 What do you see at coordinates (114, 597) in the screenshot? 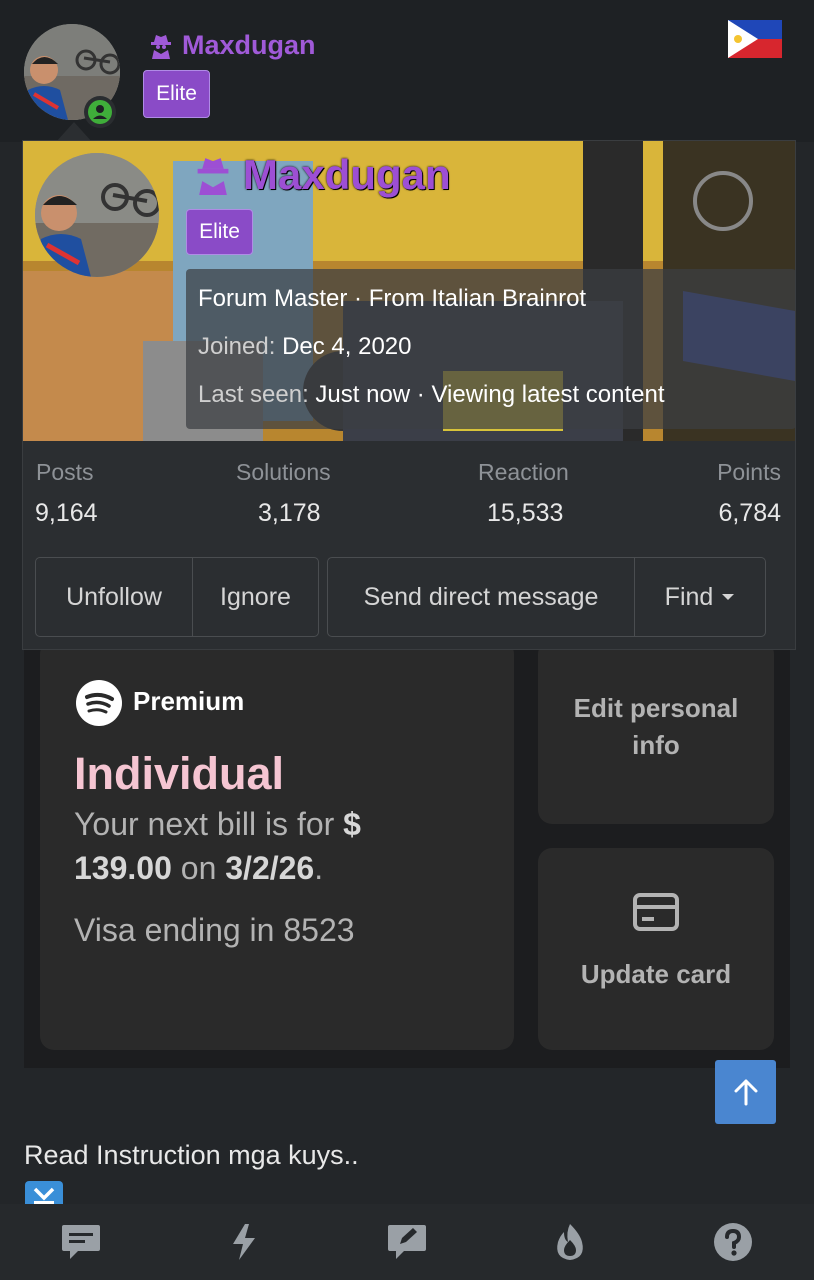
I see `unfollow-button: Unfollow` at bounding box center [114, 597].